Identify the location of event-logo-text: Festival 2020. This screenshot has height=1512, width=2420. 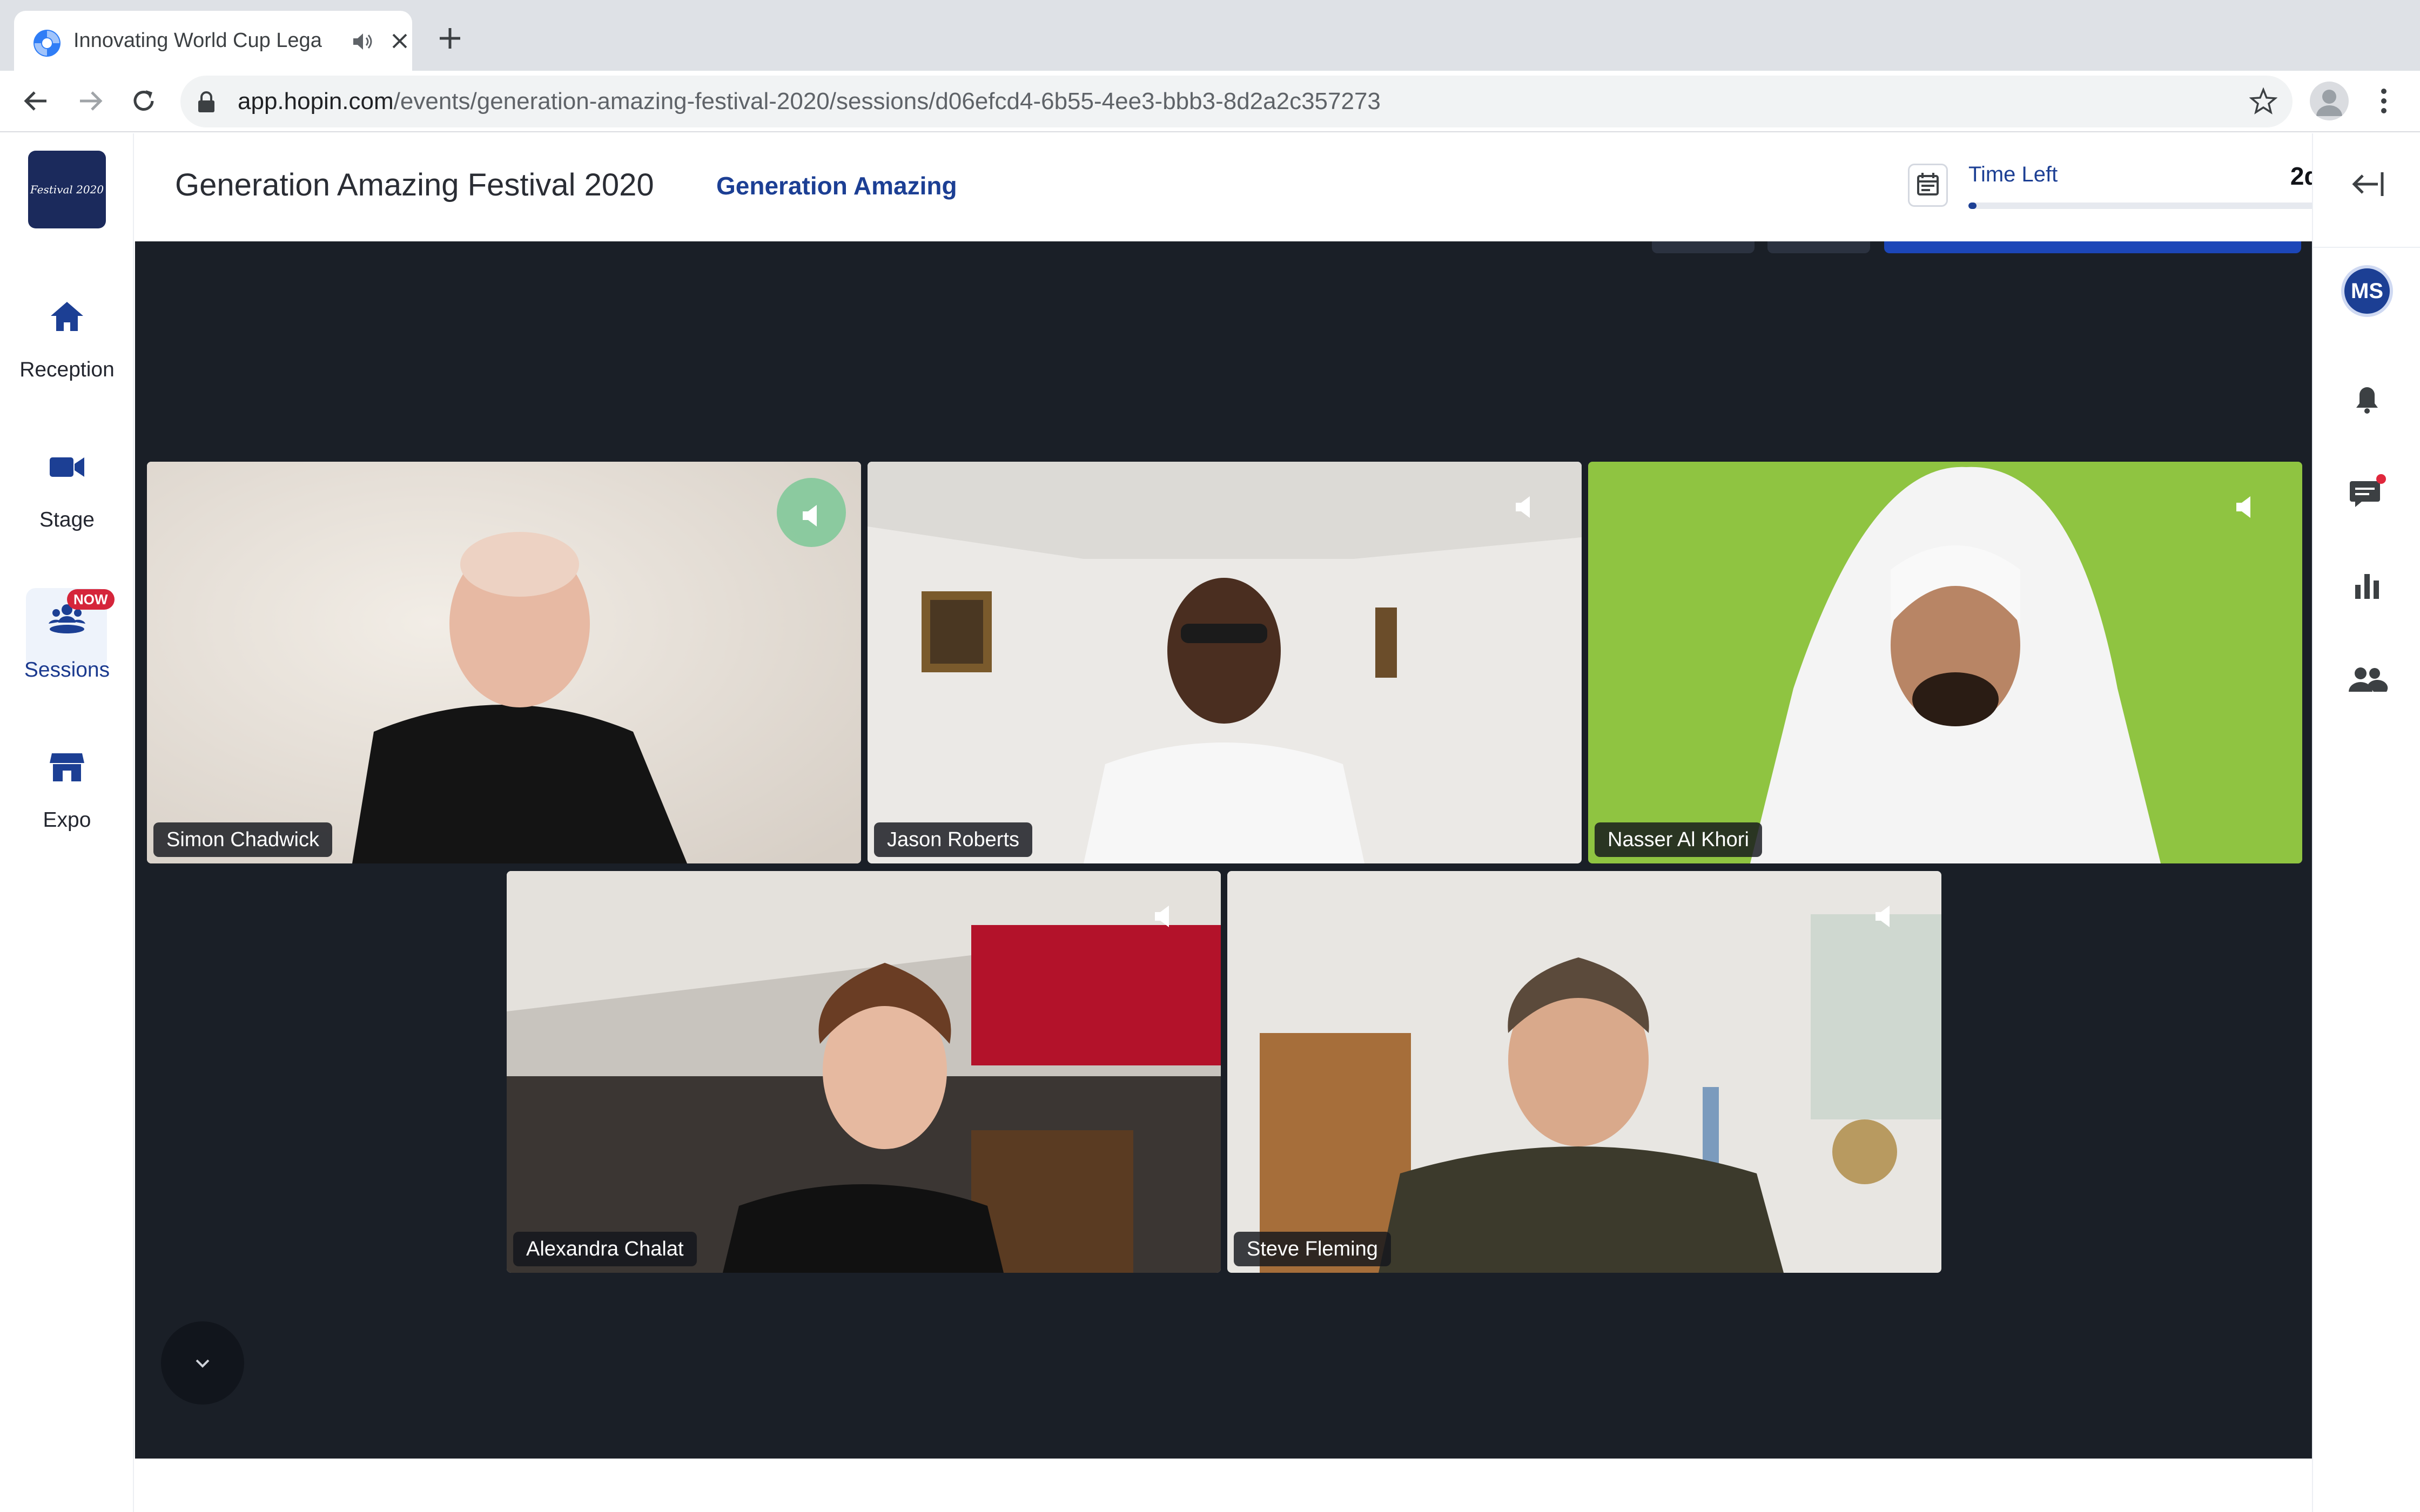
(67, 189).